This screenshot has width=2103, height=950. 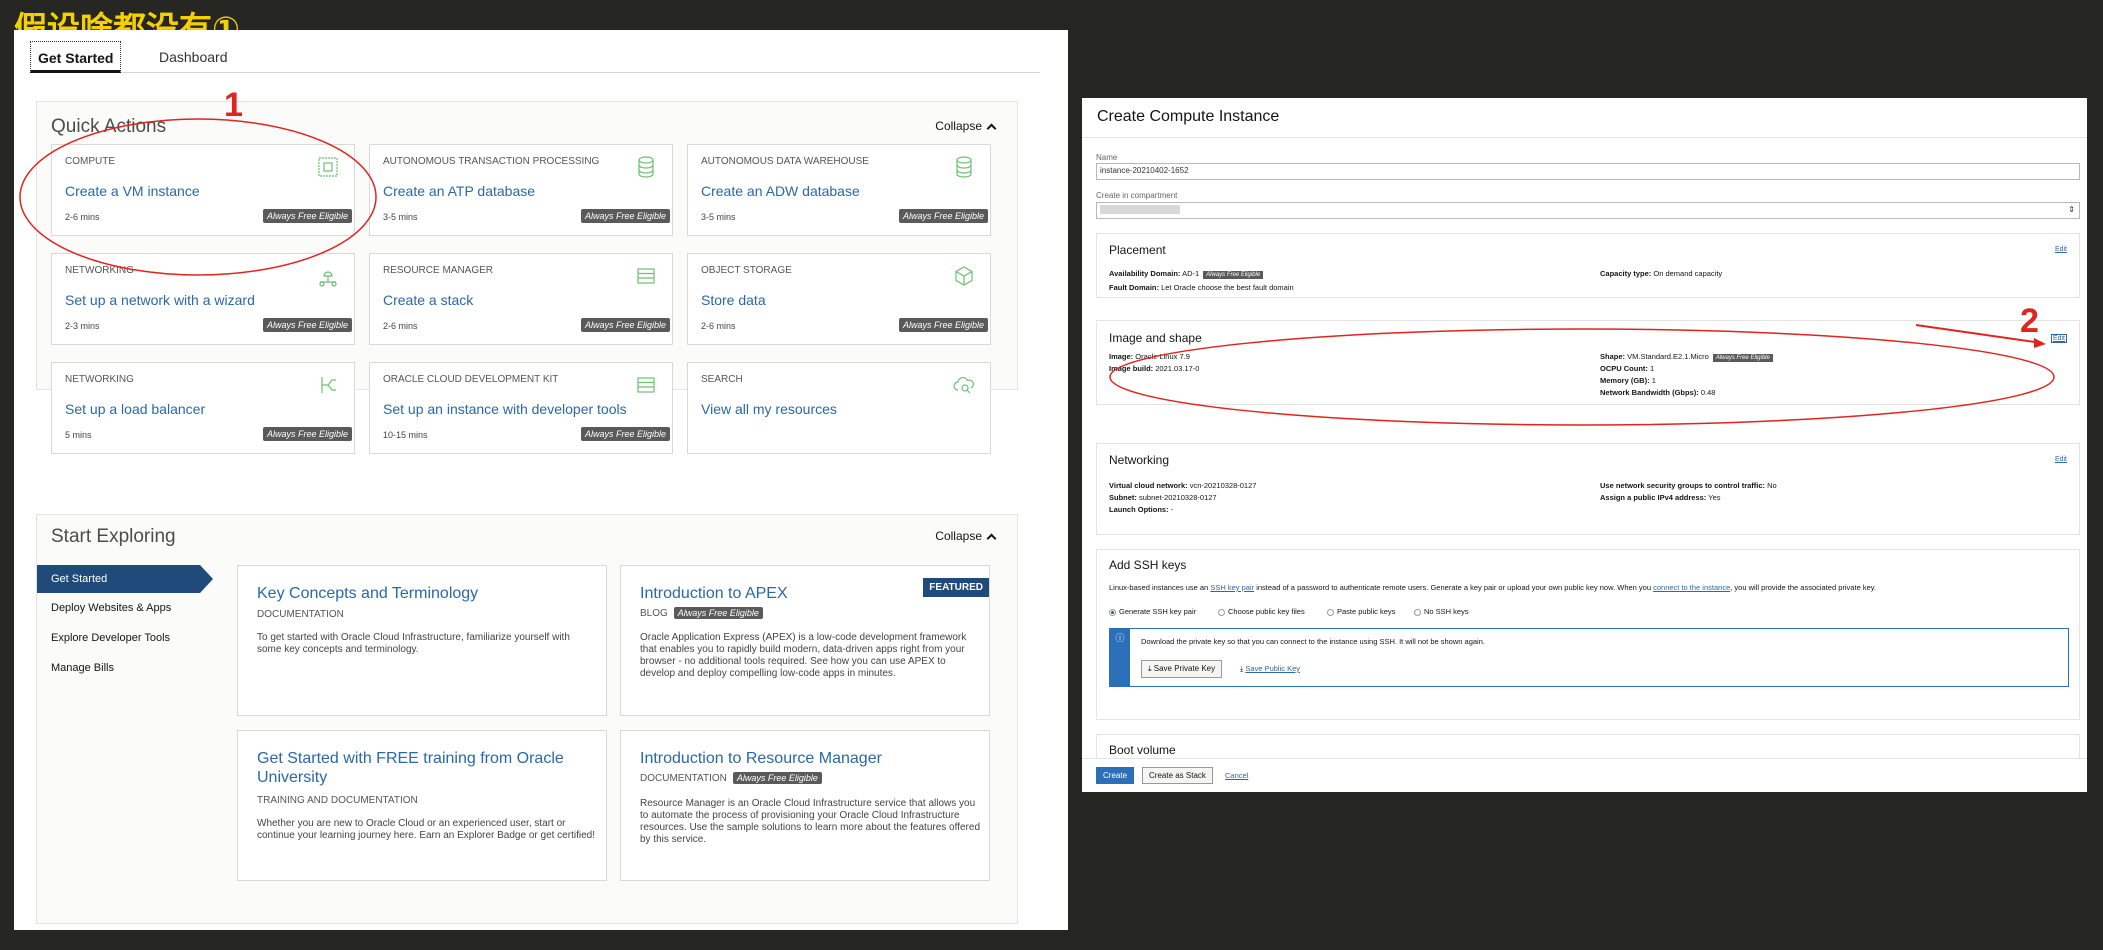 I want to click on ssh-option-generate: Generate SSH key pair, so click(x=1152, y=611).